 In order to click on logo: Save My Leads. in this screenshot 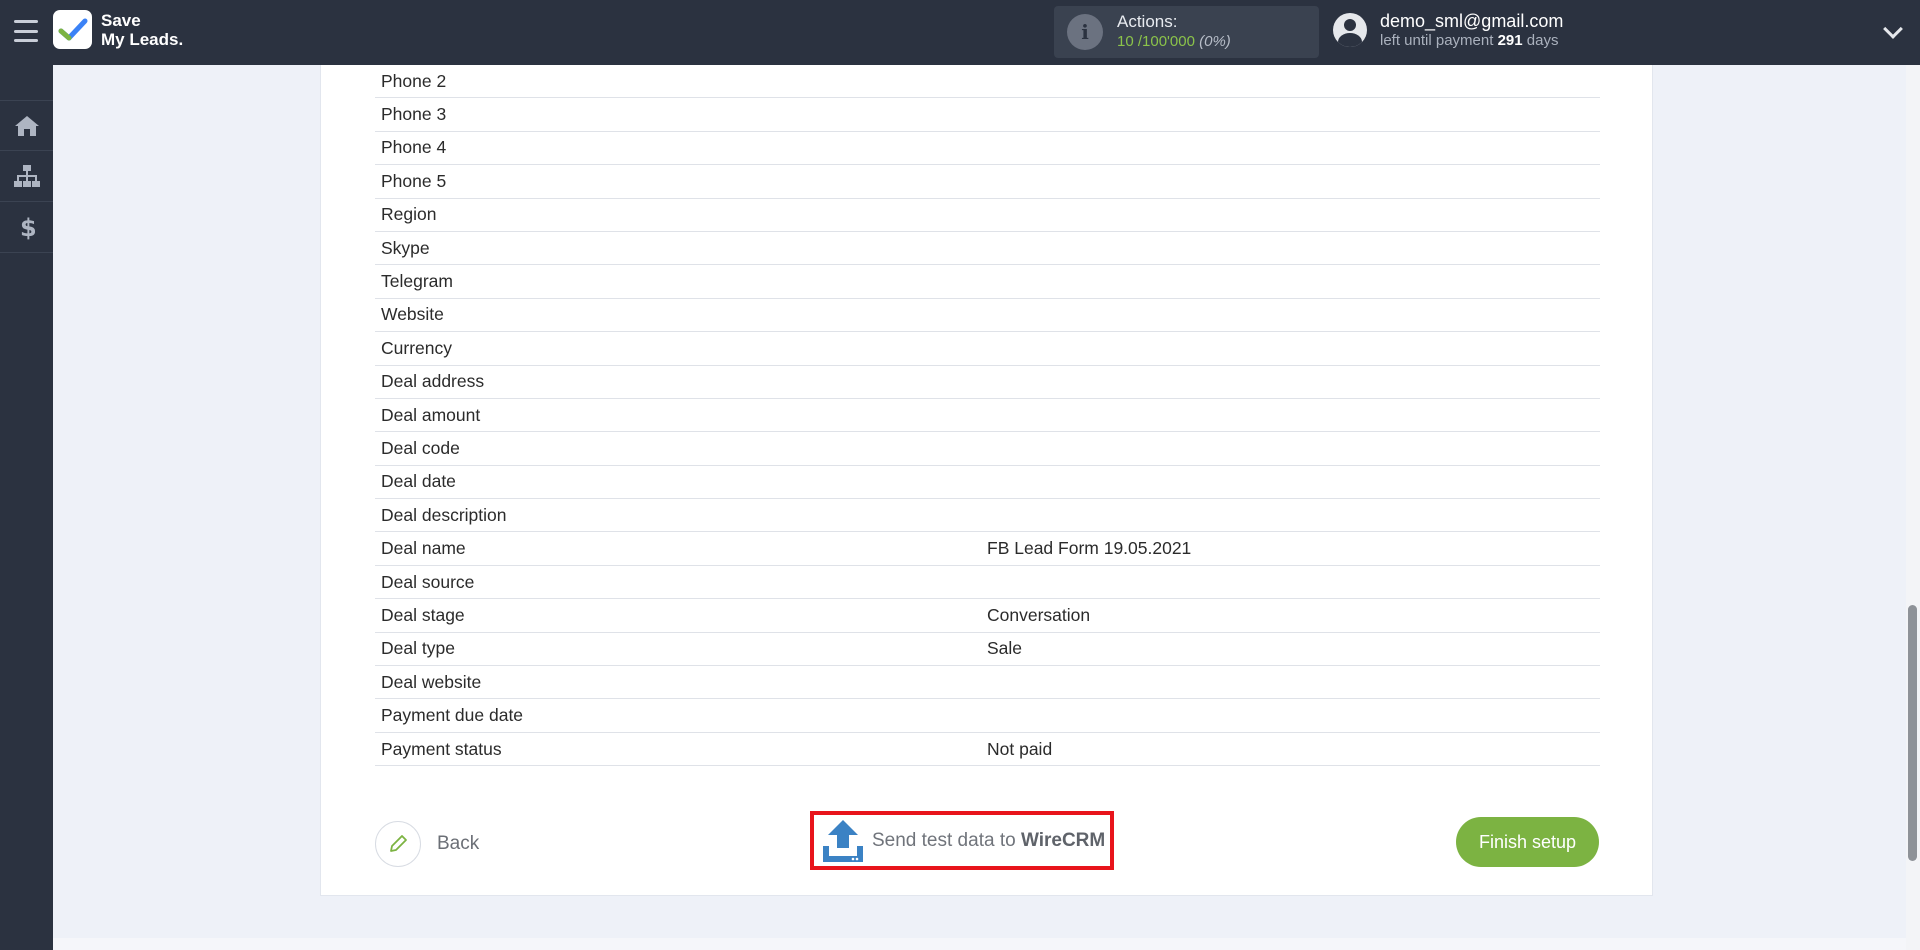, I will do `click(118, 29)`.